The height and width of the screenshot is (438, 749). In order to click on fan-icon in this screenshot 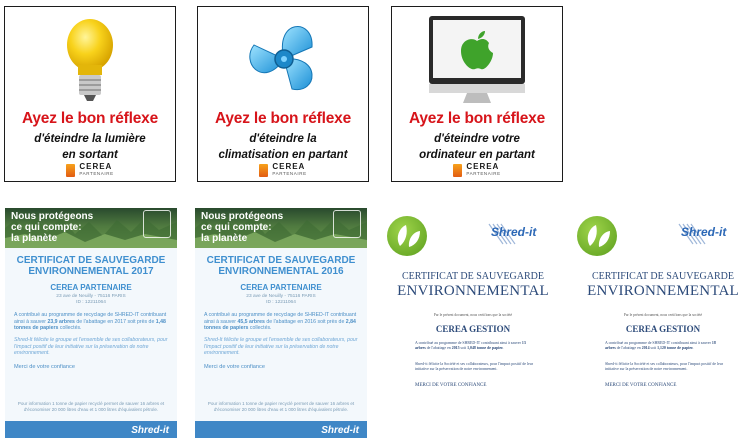, I will do `click(283, 58)`.